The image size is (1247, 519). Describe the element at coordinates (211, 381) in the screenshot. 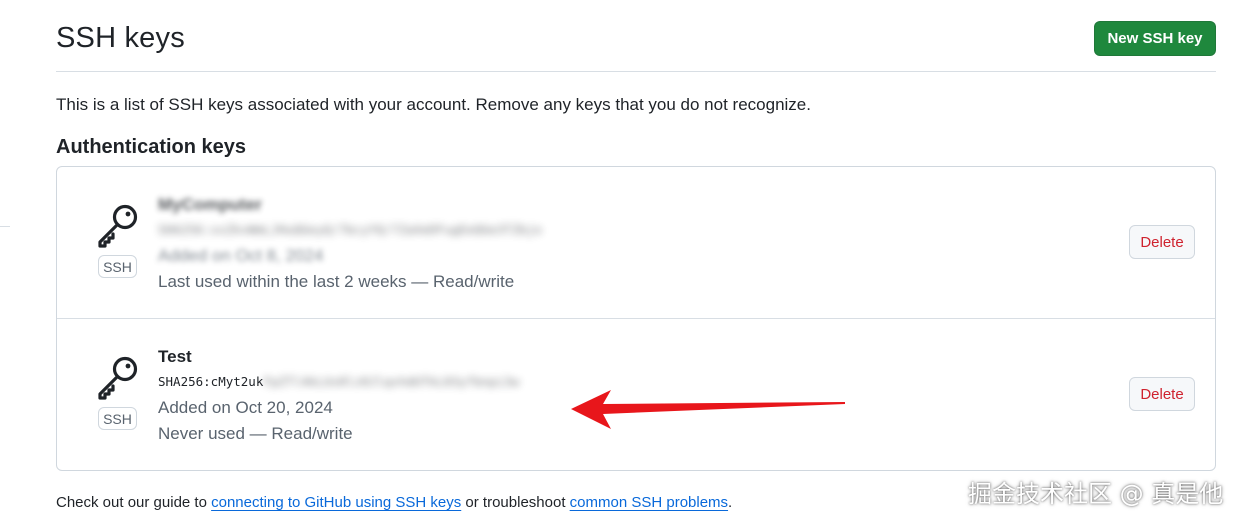

I see `fingerprint-visible: SHA256:cMyt2uk` at that location.